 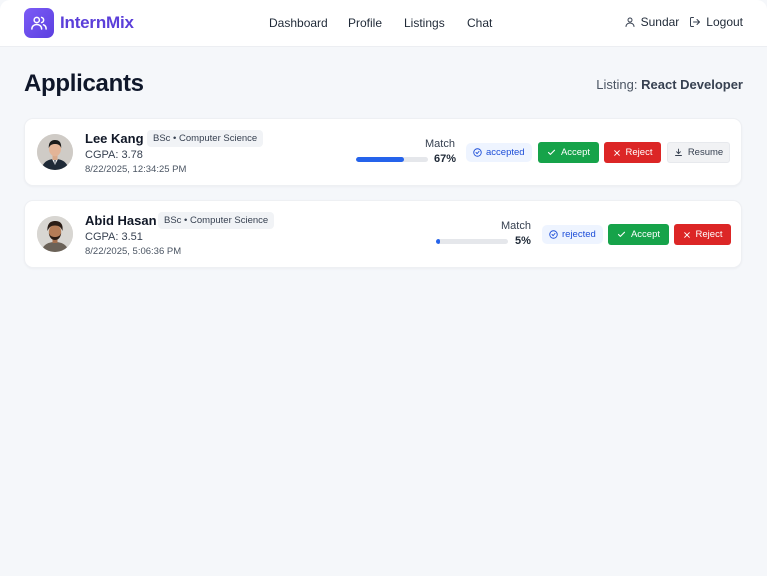 I want to click on status-badge: rejected, so click(x=572, y=234).